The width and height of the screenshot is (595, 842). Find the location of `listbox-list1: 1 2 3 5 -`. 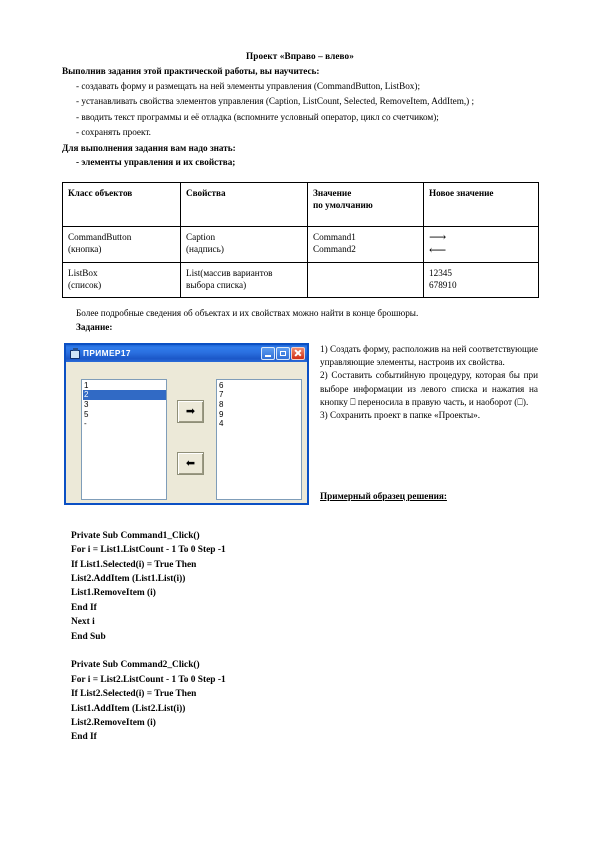

listbox-list1: 1 2 3 5 - is located at coordinates (124, 439).